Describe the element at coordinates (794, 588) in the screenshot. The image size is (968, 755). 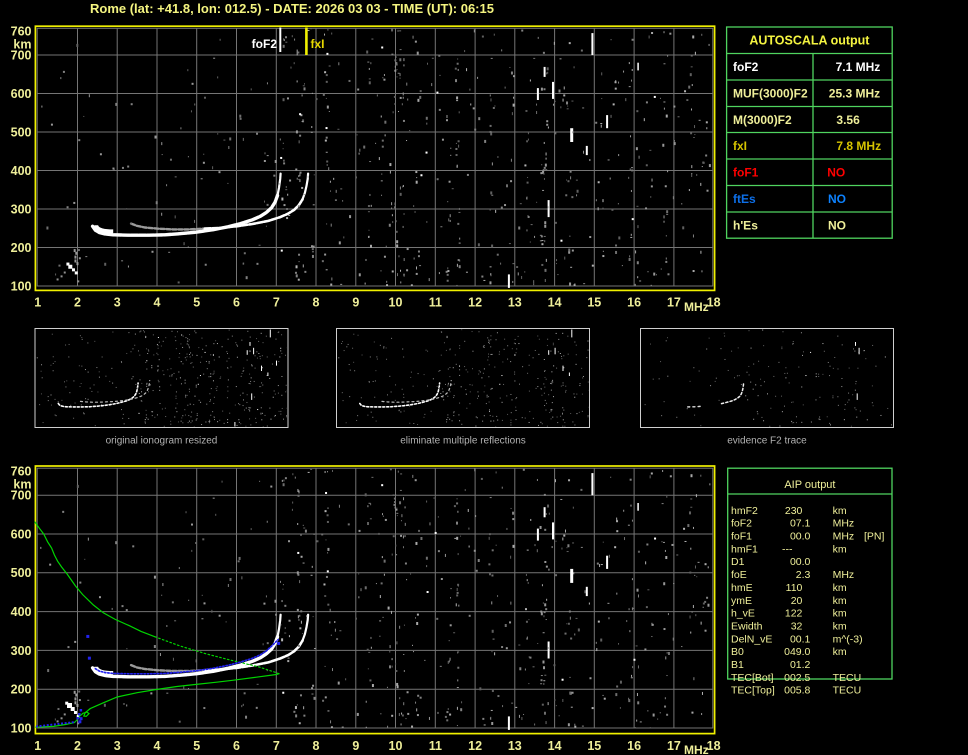
I see `svg-text: 110` at that location.